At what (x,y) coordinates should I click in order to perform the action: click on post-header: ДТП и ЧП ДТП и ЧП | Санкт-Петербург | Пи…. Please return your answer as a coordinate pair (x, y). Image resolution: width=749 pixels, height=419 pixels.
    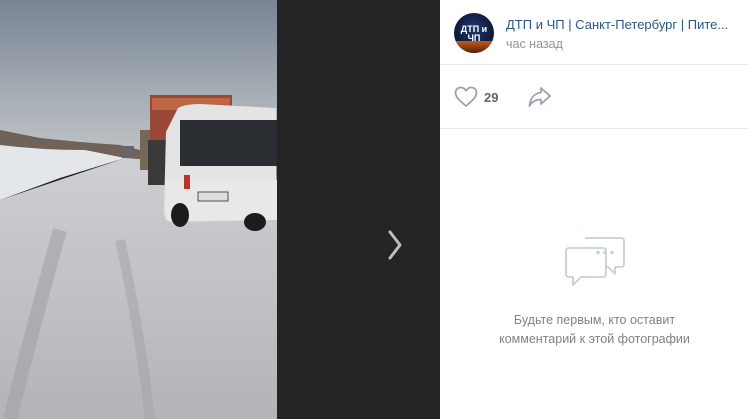
    Looking at the image, I should click on (594, 32).